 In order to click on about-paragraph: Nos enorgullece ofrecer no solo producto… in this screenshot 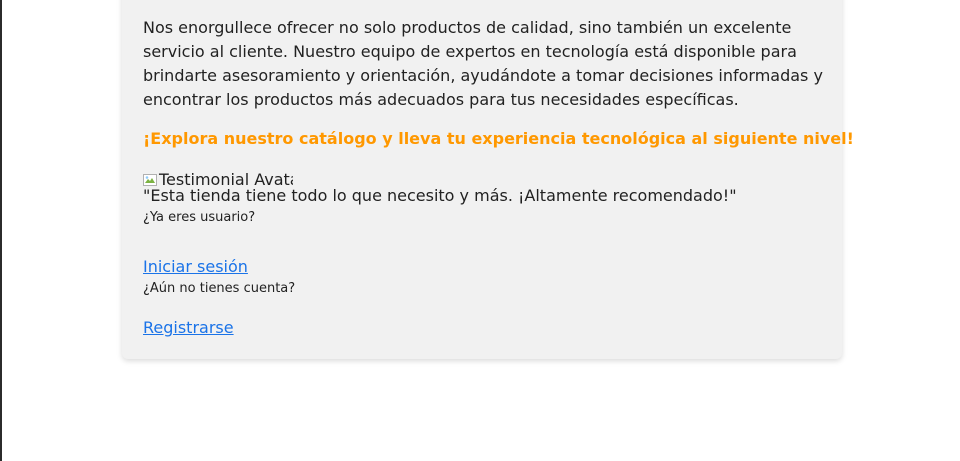, I will do `click(483, 63)`.